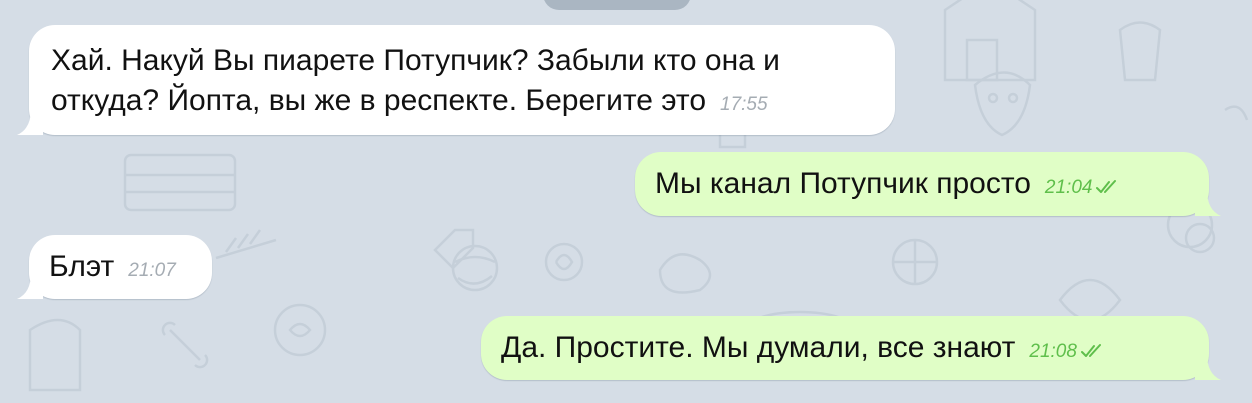 This screenshot has height=403, width=1252. Describe the element at coordinates (1068, 187) in the screenshot. I see `message-time: 21:04` at that location.